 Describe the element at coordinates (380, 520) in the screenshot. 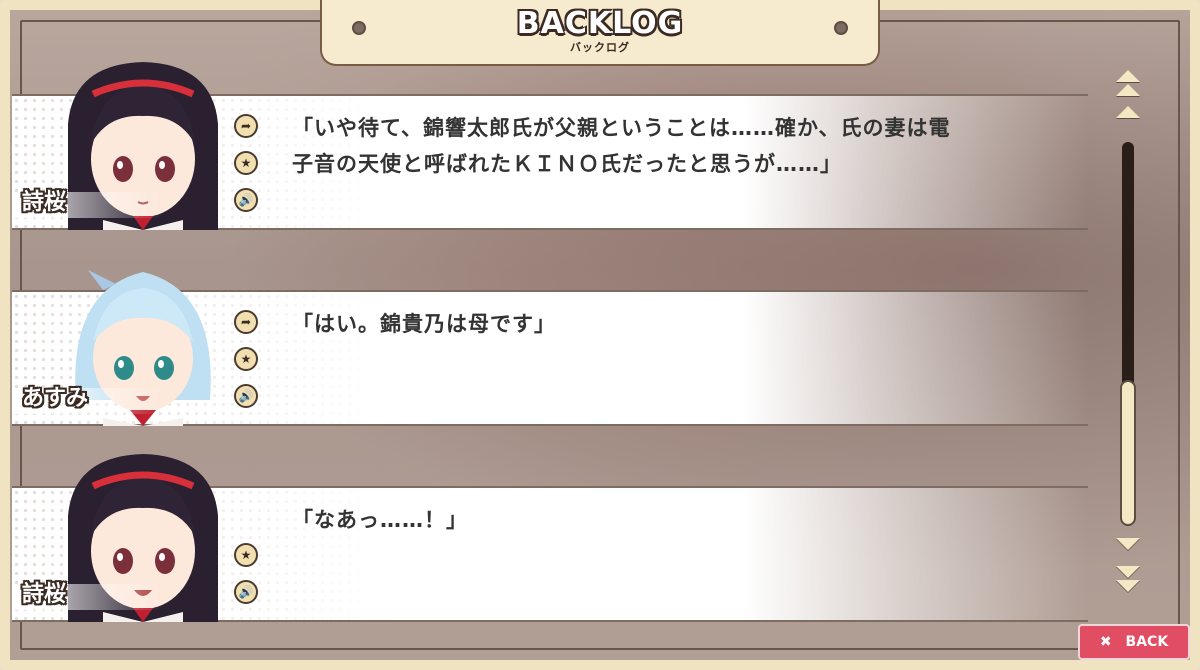

I see `dialogue-text: 「なあっ……！」` at that location.